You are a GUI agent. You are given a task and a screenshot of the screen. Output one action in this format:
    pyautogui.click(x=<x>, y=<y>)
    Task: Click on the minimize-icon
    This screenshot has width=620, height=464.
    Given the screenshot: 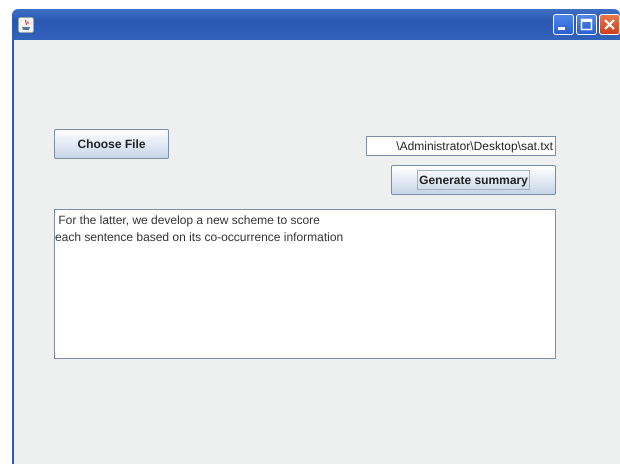 What is the action you would take?
    pyautogui.click(x=561, y=28)
    